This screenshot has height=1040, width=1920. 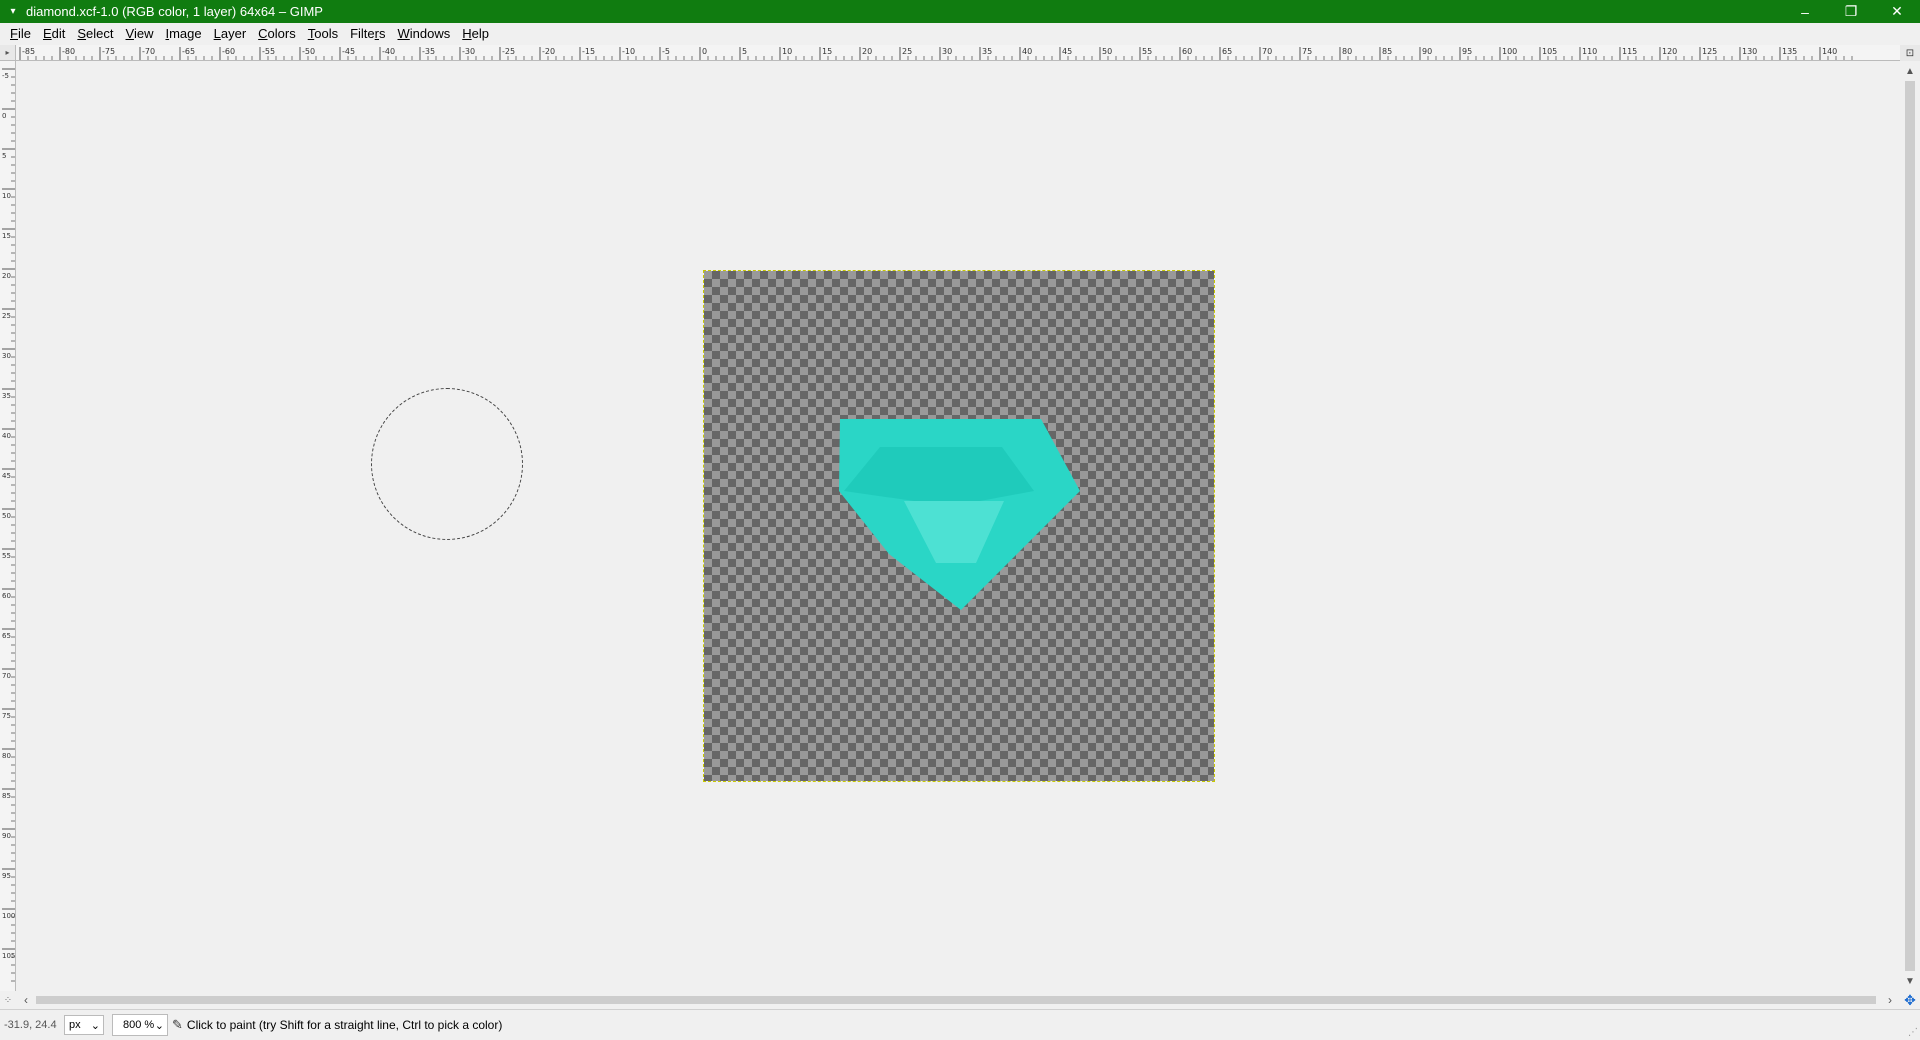 What do you see at coordinates (1709, 51) in the screenshot?
I see `ruler-label: 125` at bounding box center [1709, 51].